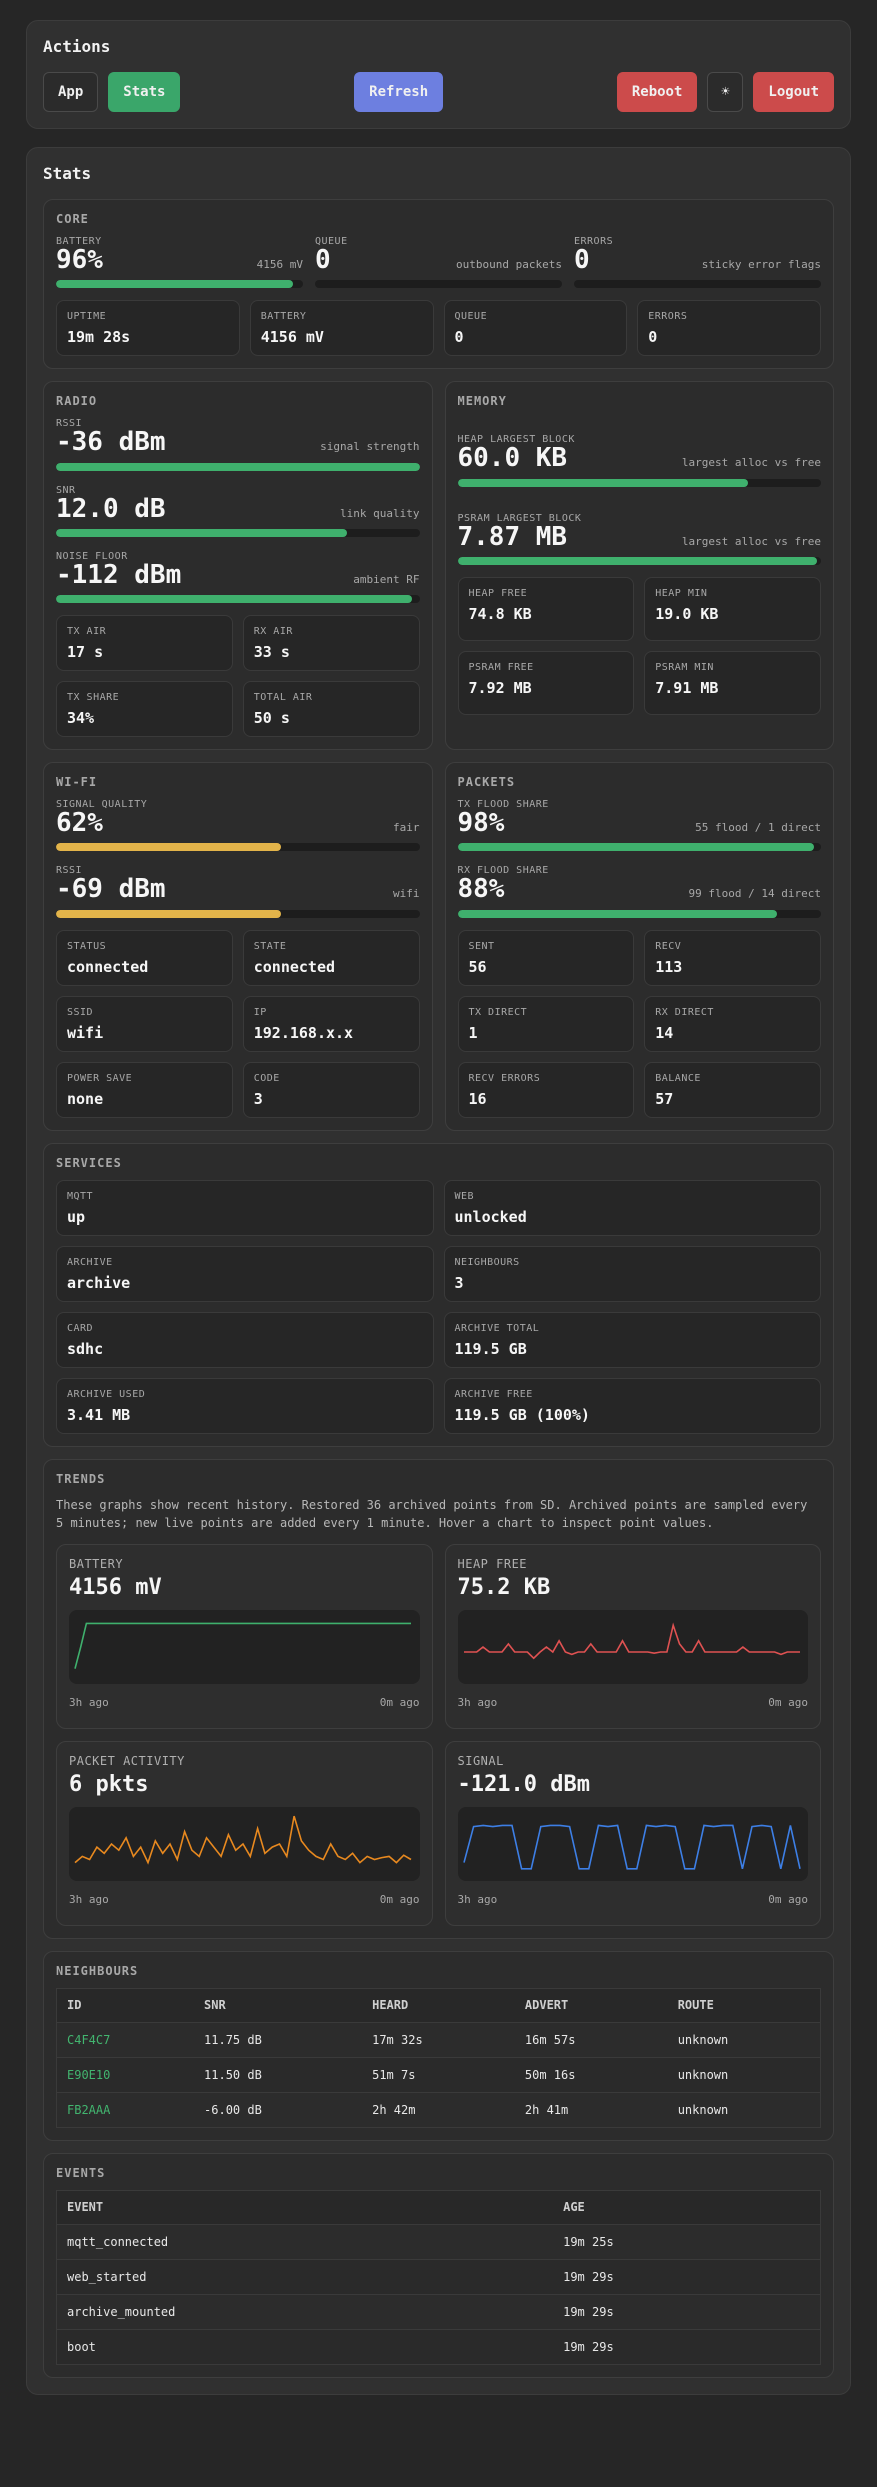  Describe the element at coordinates (438, 2005) in the screenshot. I see `column-header: HEARD` at that location.